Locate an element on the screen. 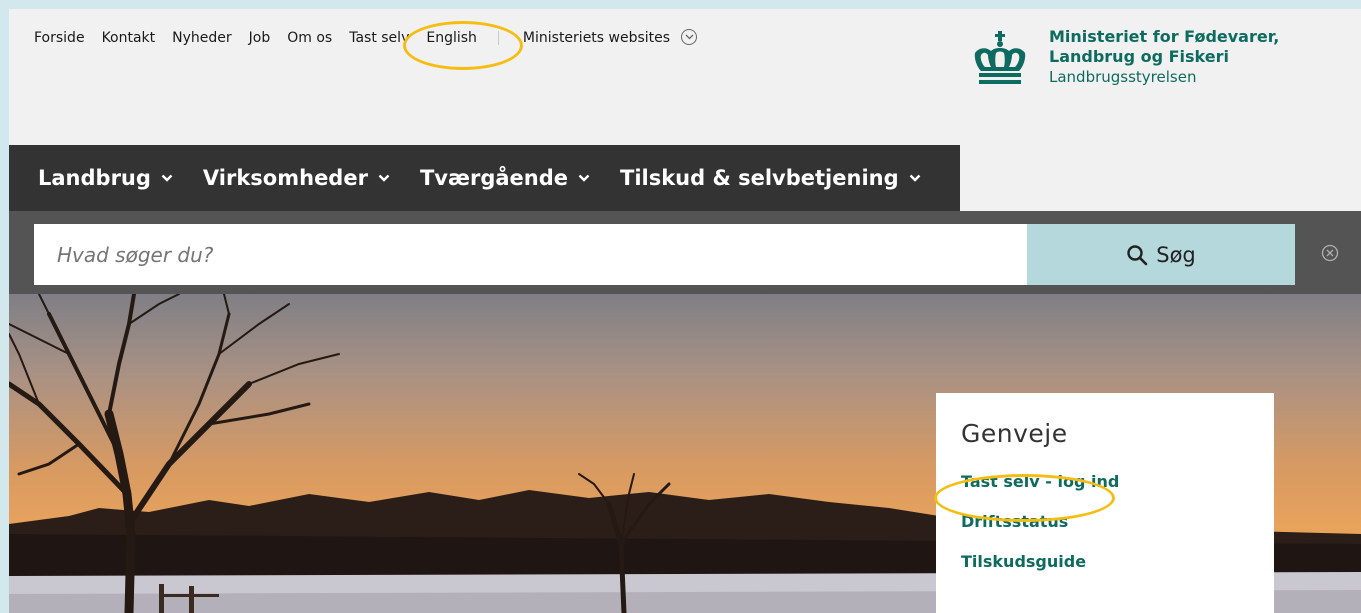 This screenshot has height=613, width=1361. search-icon is located at coordinates (1137, 254).